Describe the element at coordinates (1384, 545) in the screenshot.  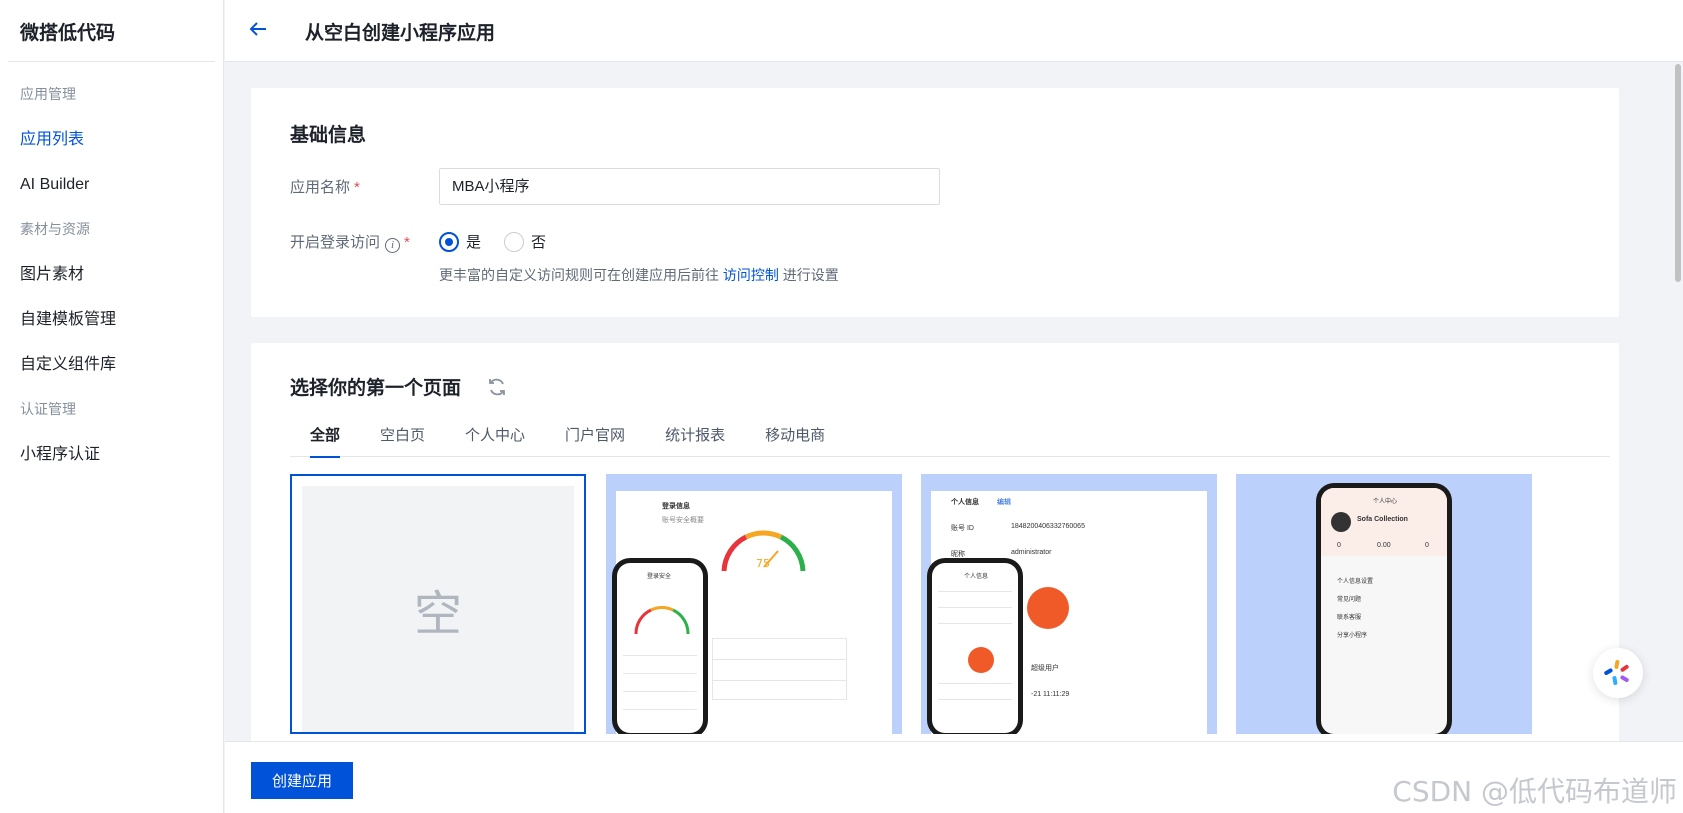
I see `tpl4-stat-1: 0.00` at that location.